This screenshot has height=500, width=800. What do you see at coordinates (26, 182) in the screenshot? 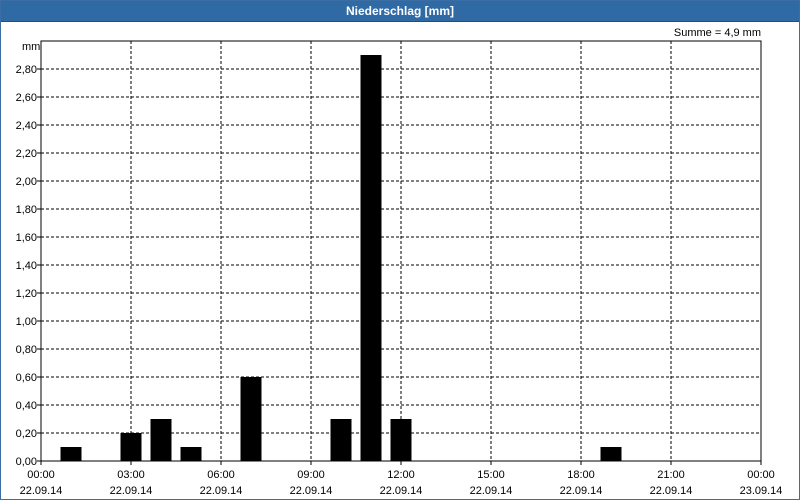
I see `y-tick-label: 2,00` at bounding box center [26, 182].